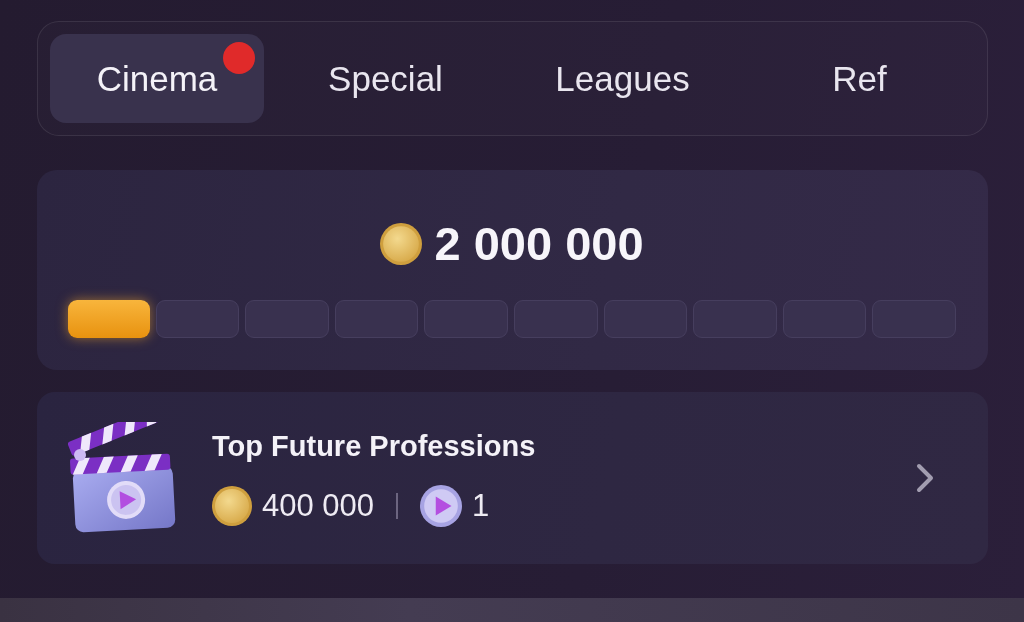 This screenshot has width=1024, height=622. What do you see at coordinates (925, 478) in the screenshot?
I see `chevron-right-icon` at bounding box center [925, 478].